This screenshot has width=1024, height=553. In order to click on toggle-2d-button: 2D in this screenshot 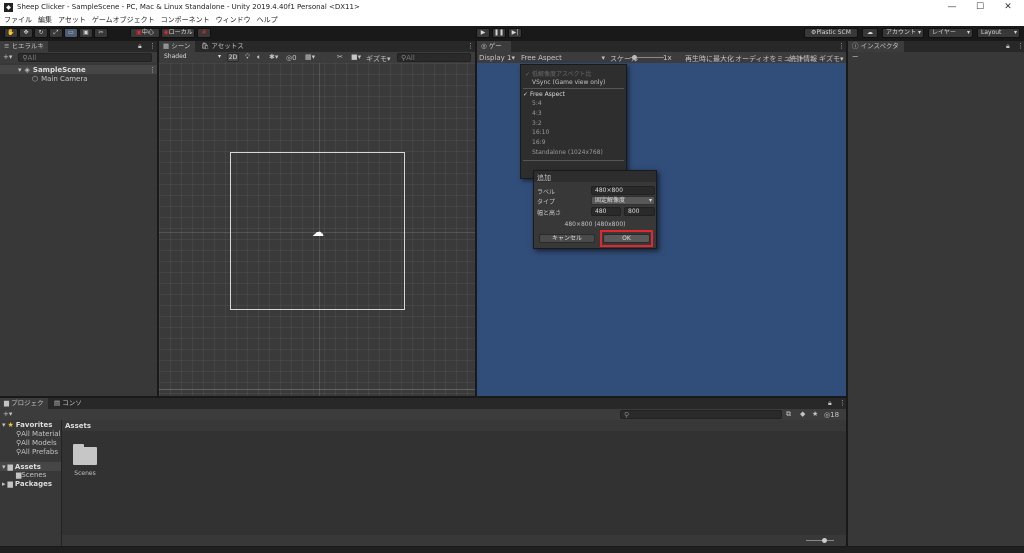, I will do `click(233, 57)`.